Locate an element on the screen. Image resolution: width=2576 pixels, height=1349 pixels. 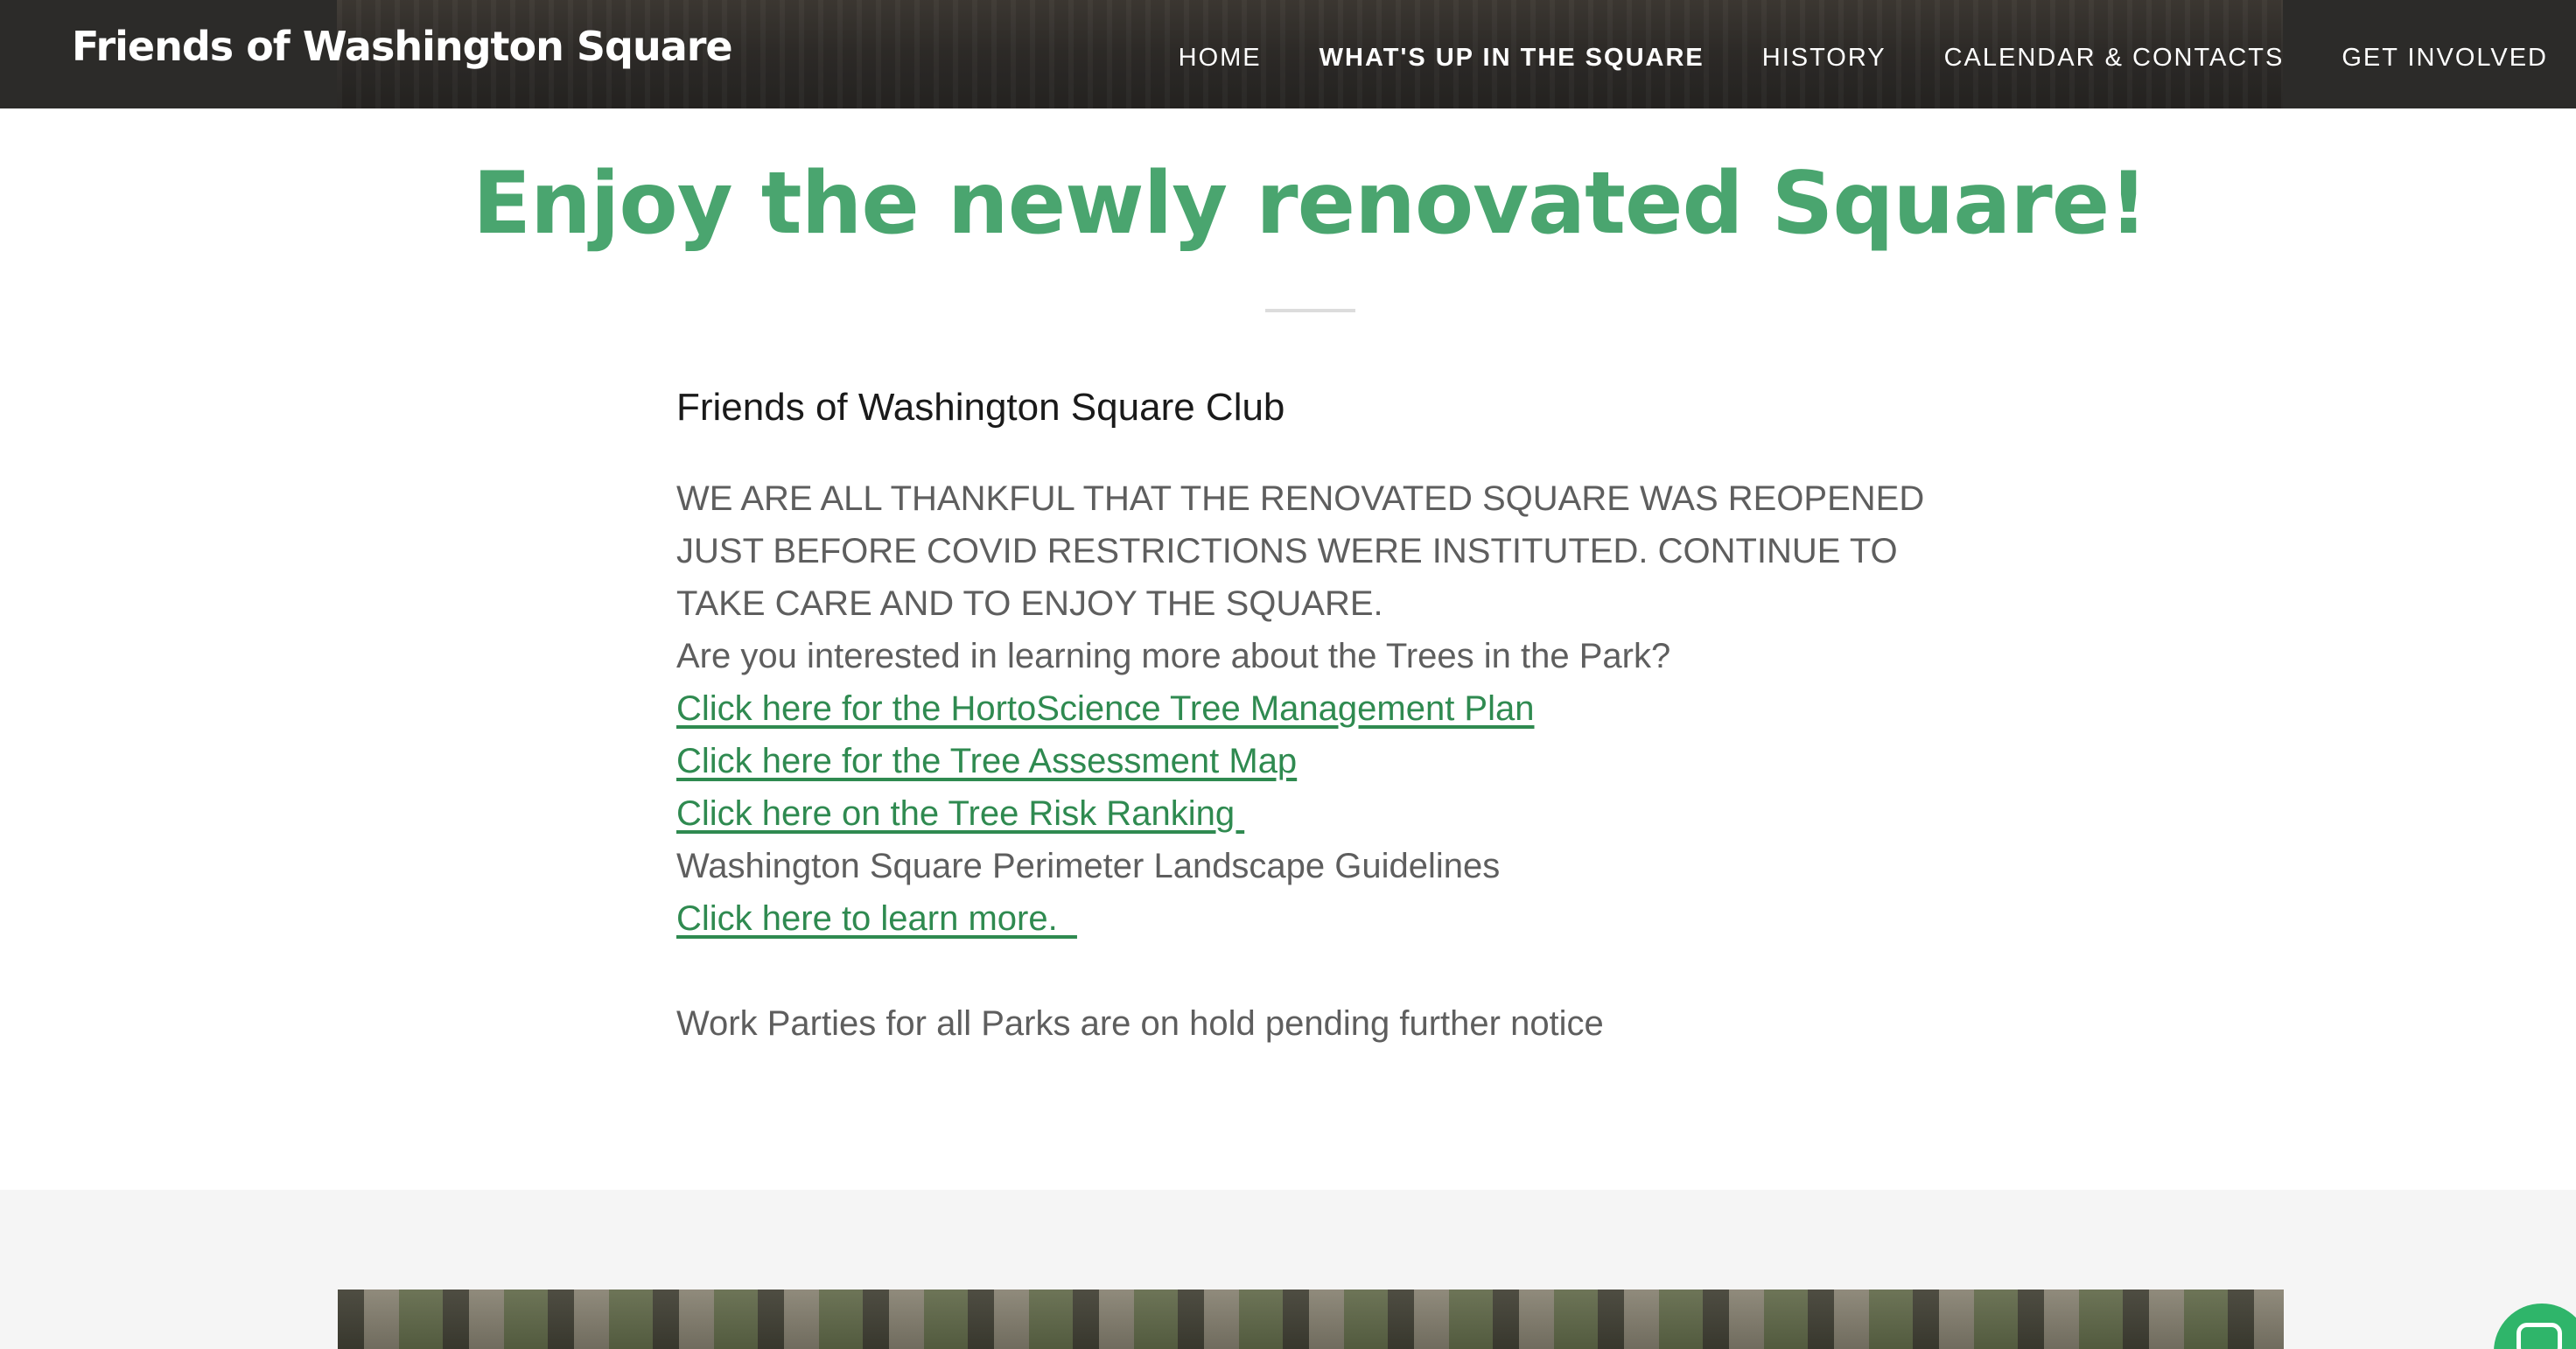
club-heading: Friends of Washington Square Club is located at coordinates (980, 407).